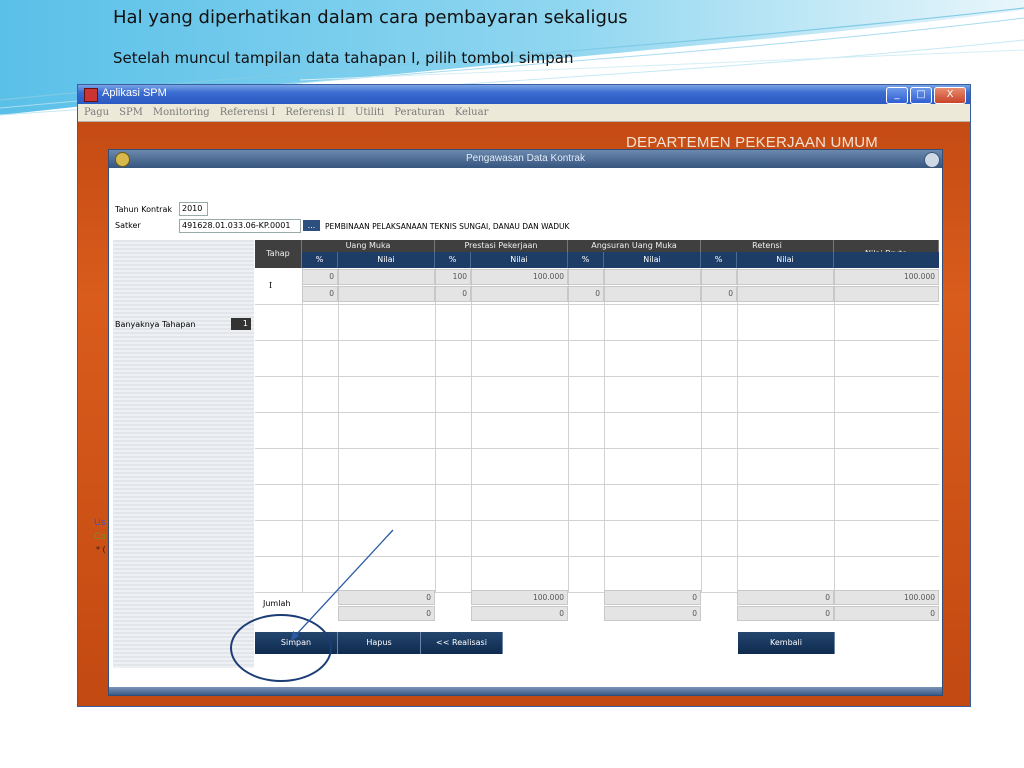  What do you see at coordinates (472, 112) in the screenshot?
I see `menu-keluar: Keluar` at bounding box center [472, 112].